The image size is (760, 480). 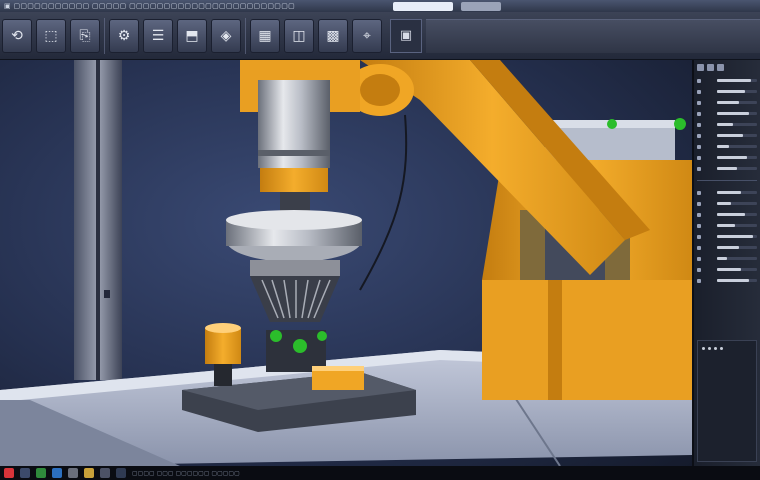 I want to click on panel-close-icon, so click(x=720, y=67).